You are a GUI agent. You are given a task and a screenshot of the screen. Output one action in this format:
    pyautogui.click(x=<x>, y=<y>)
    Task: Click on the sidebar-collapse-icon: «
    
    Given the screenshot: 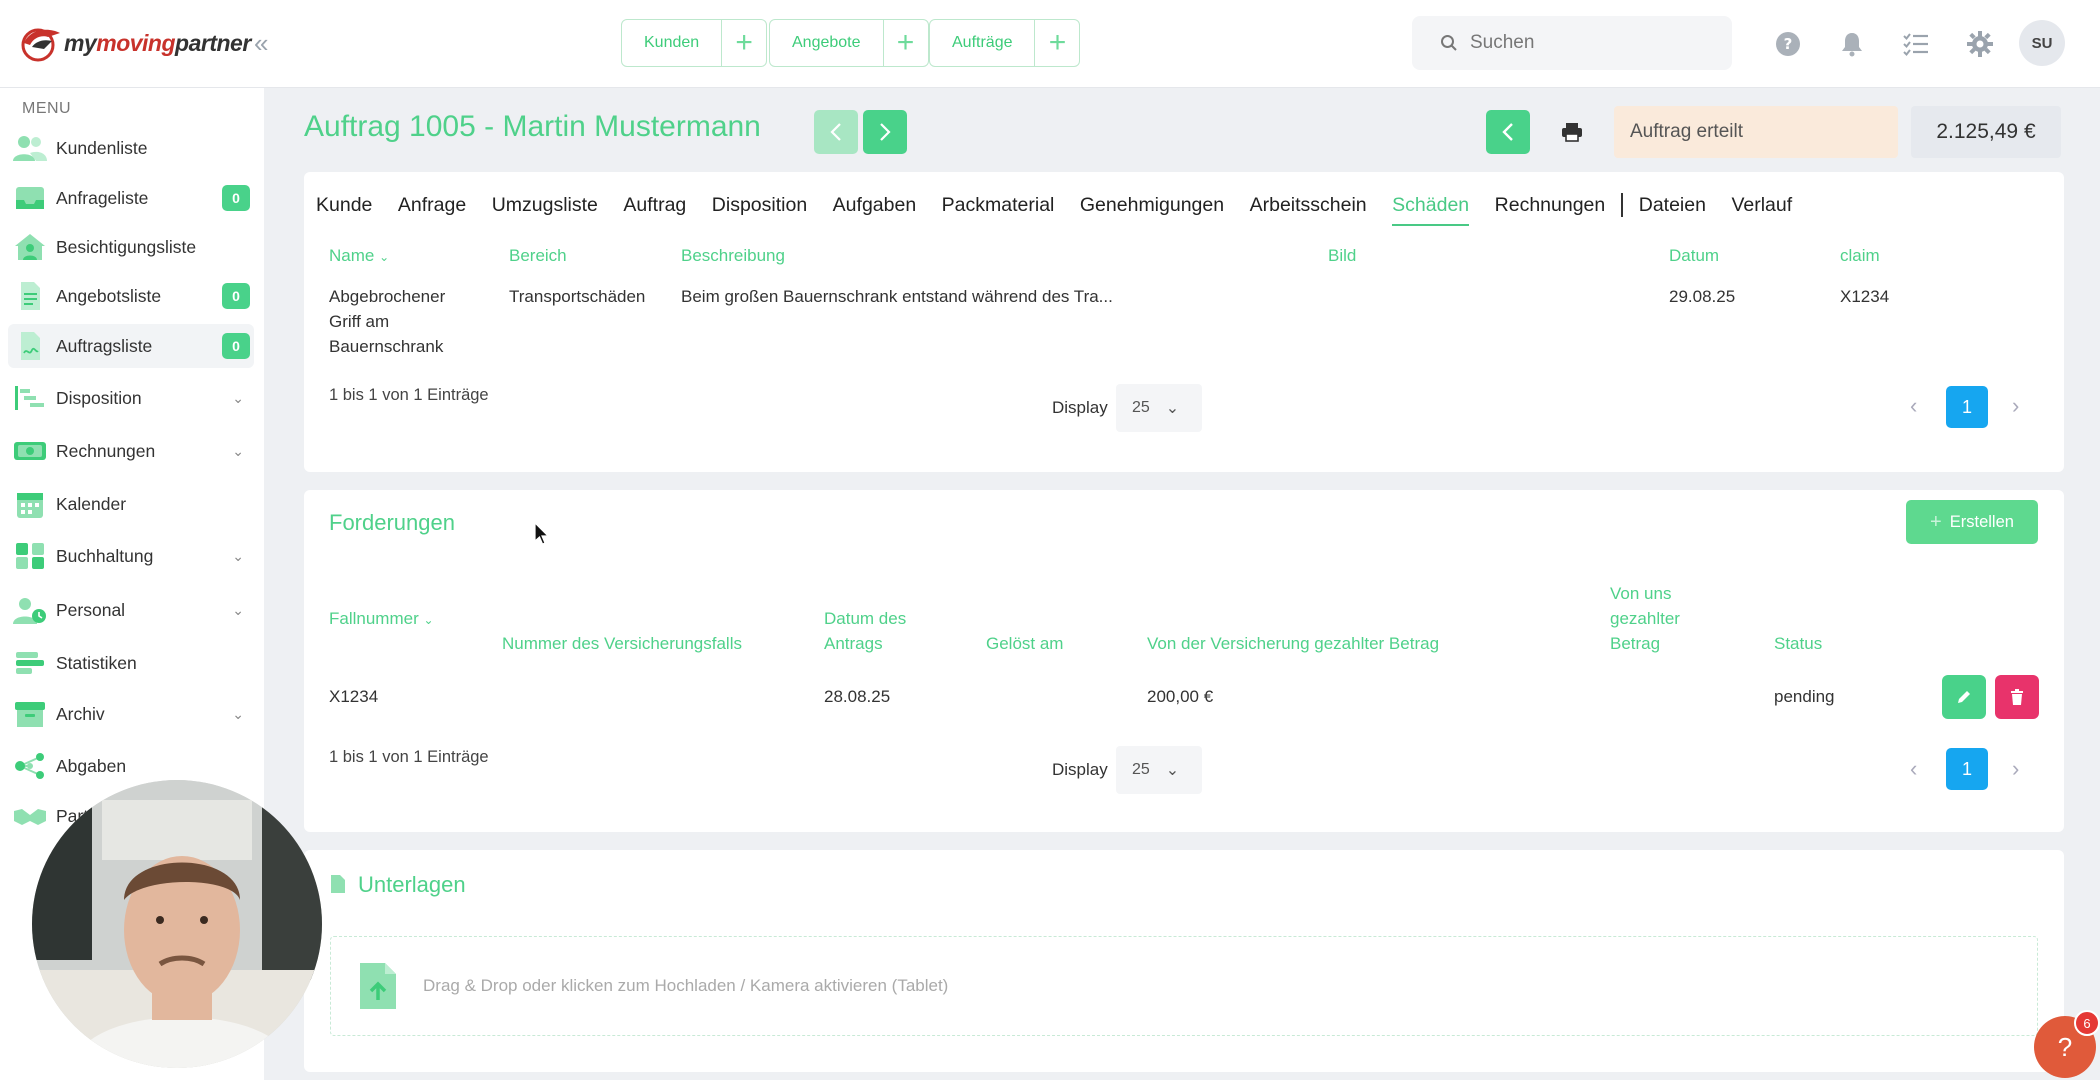 What is the action you would take?
    pyautogui.click(x=261, y=43)
    